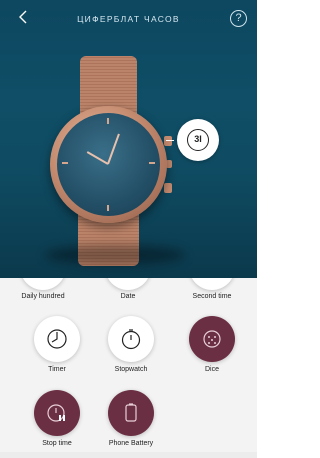 The width and height of the screenshot is (320, 458). What do you see at coordinates (211, 369) in the screenshot?
I see `function-label: Dice` at bounding box center [211, 369].